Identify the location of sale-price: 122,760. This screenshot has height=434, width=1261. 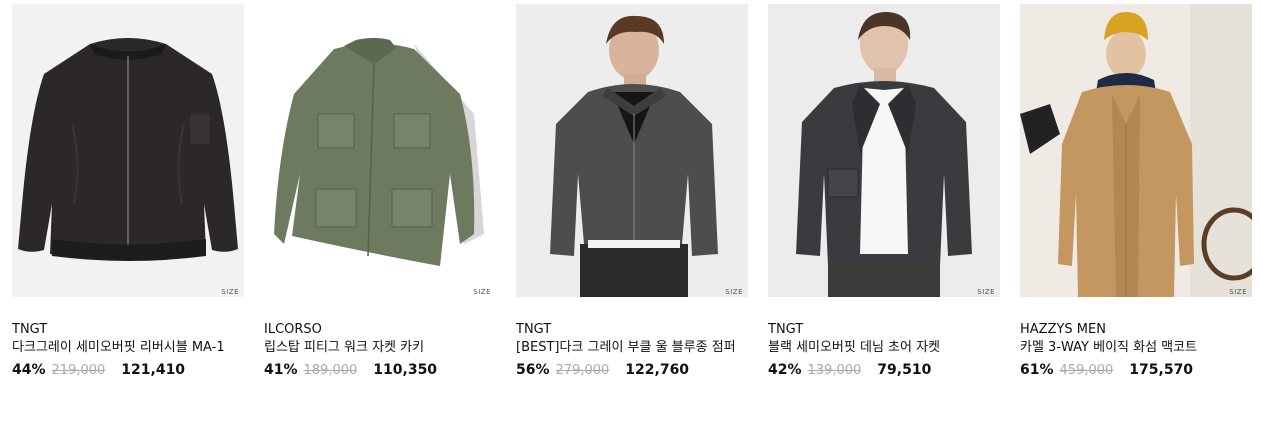
(657, 370).